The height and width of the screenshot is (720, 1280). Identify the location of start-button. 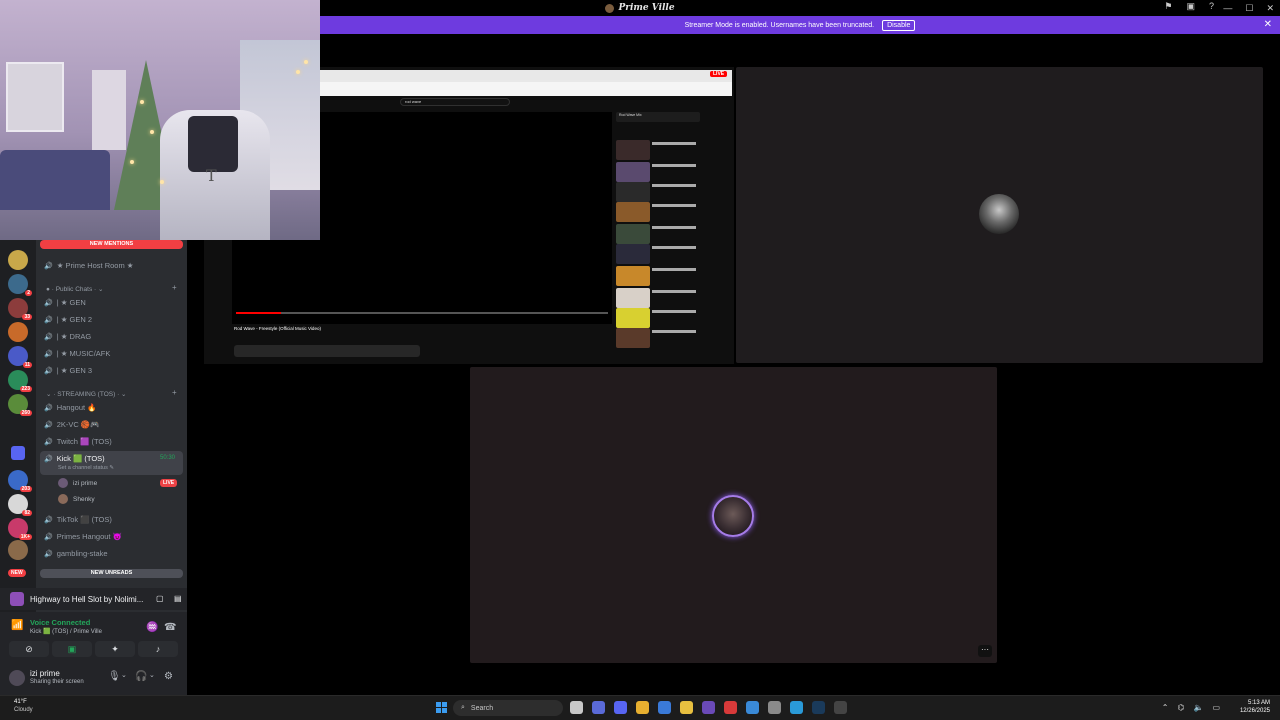
(441, 707).